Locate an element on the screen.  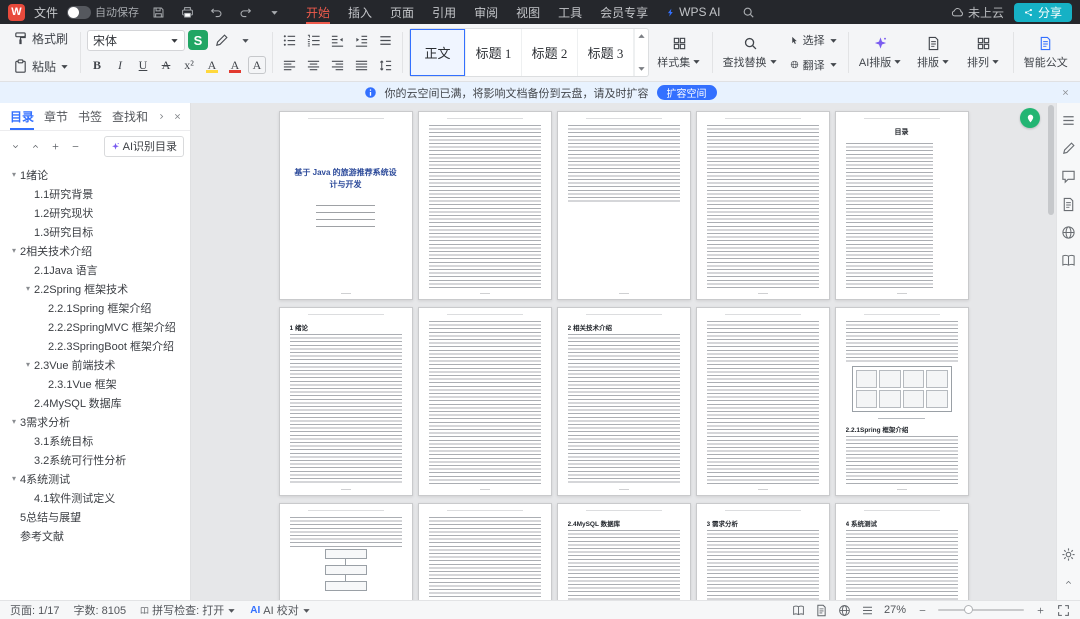
outline-panel-icon is located at coordinates (1068, 120).